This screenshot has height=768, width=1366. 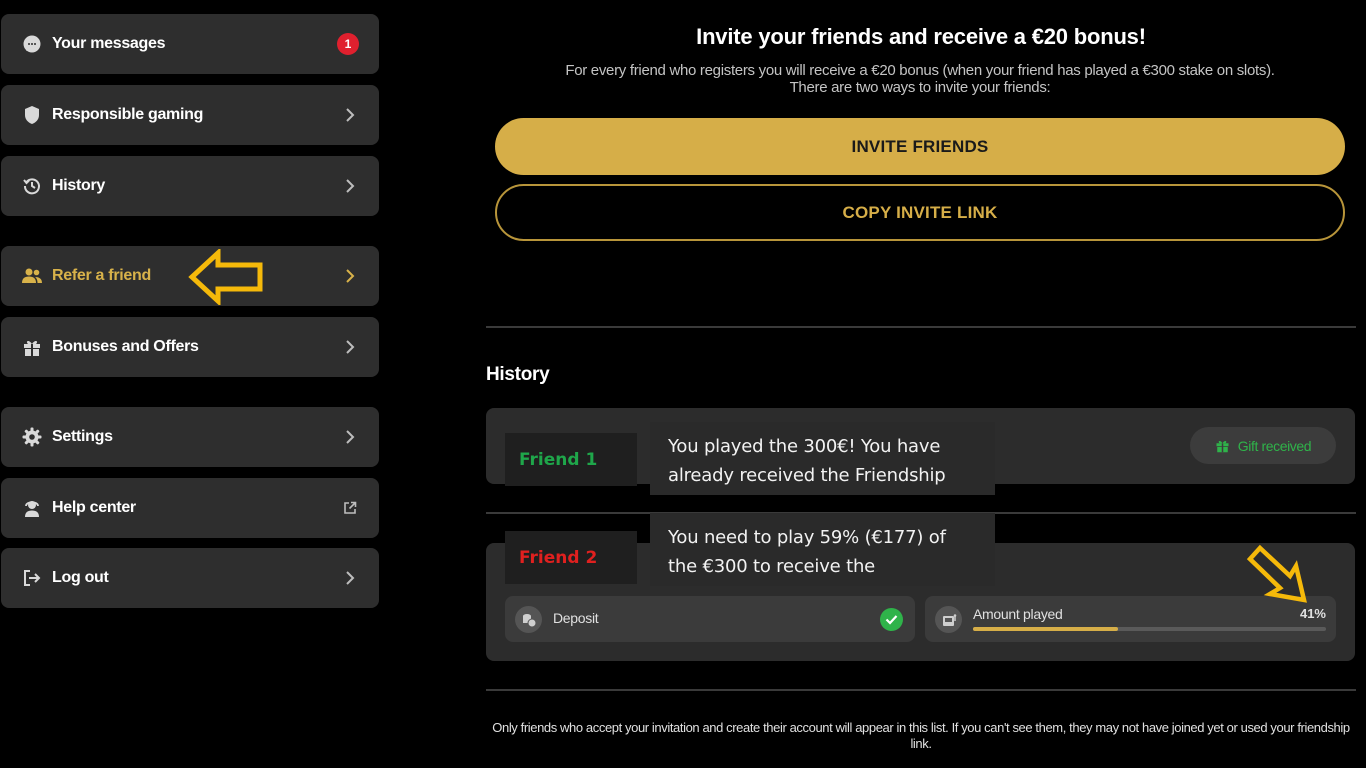 What do you see at coordinates (1274, 445) in the screenshot?
I see `gift-received-label: Gift received` at bounding box center [1274, 445].